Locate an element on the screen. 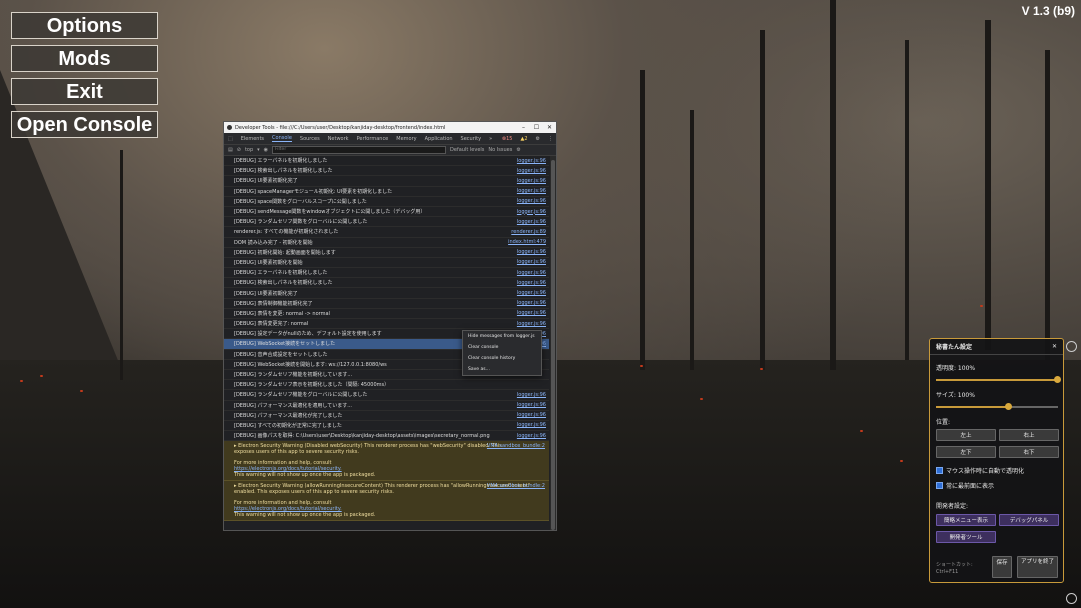 This screenshot has width=1081, height=608. warning-count-badge: ▲2 is located at coordinates (523, 139).